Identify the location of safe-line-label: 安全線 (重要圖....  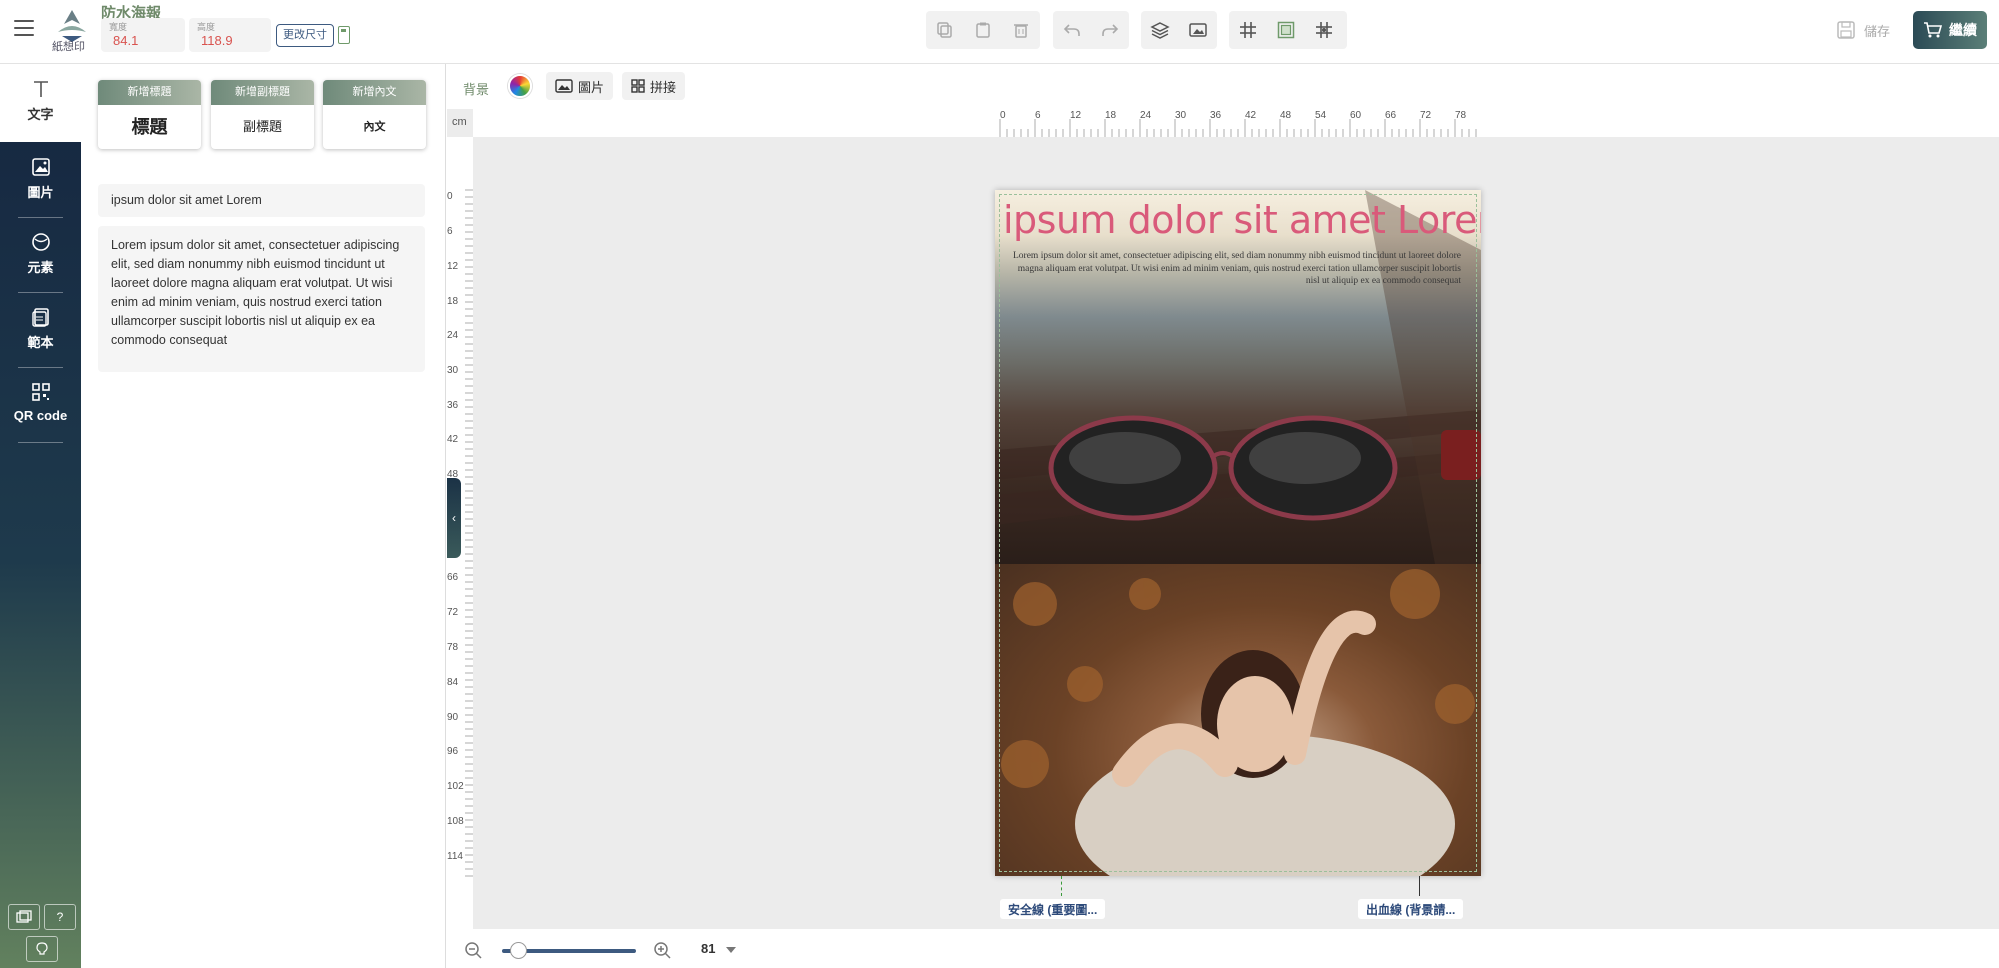
(1053, 909).